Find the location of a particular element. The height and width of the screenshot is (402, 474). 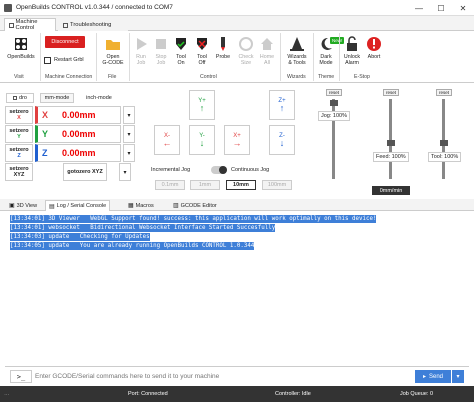

tool-override-track is located at coordinates (443, 139).